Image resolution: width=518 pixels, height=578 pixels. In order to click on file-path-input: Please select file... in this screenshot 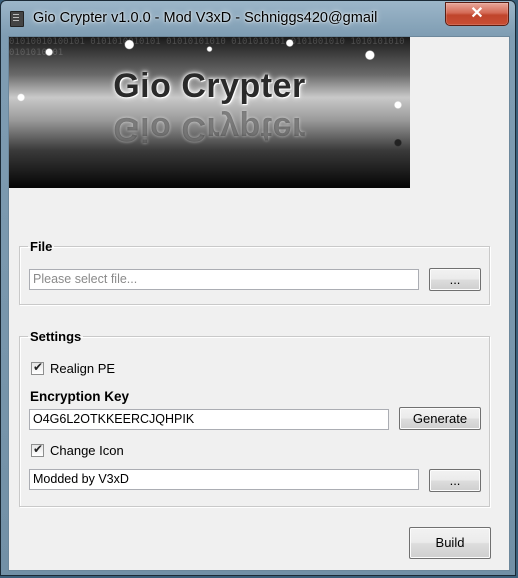, I will do `click(224, 279)`.